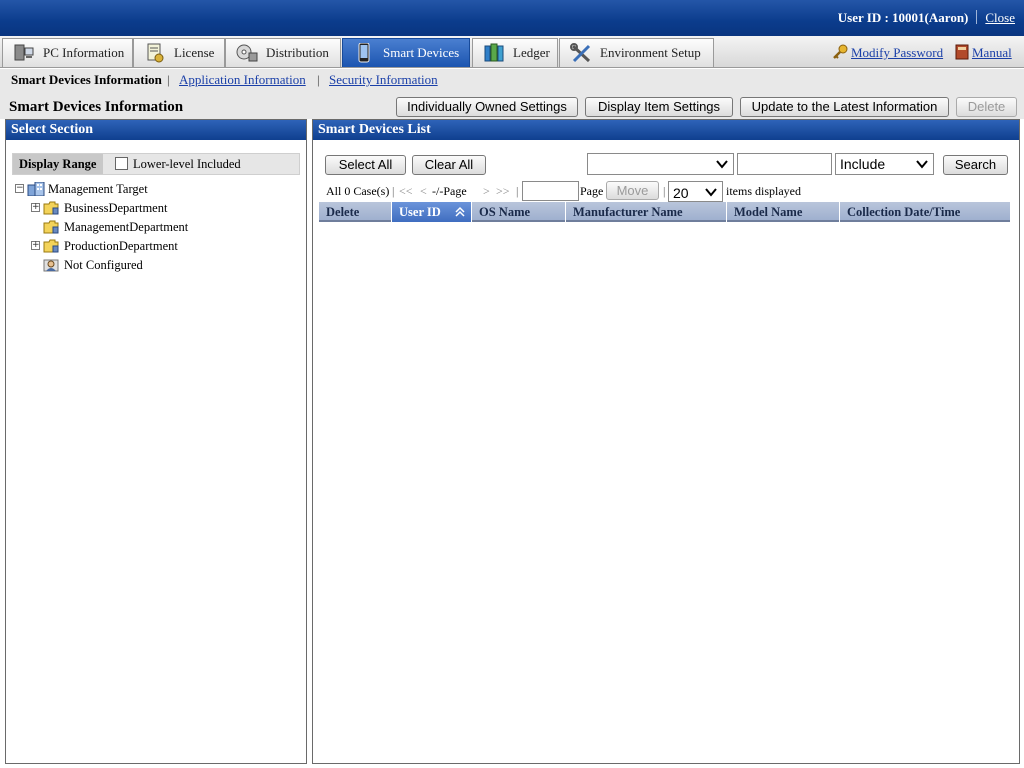 The image size is (1024, 768). What do you see at coordinates (103, 265) in the screenshot?
I see `tree-label: Not Configured` at bounding box center [103, 265].